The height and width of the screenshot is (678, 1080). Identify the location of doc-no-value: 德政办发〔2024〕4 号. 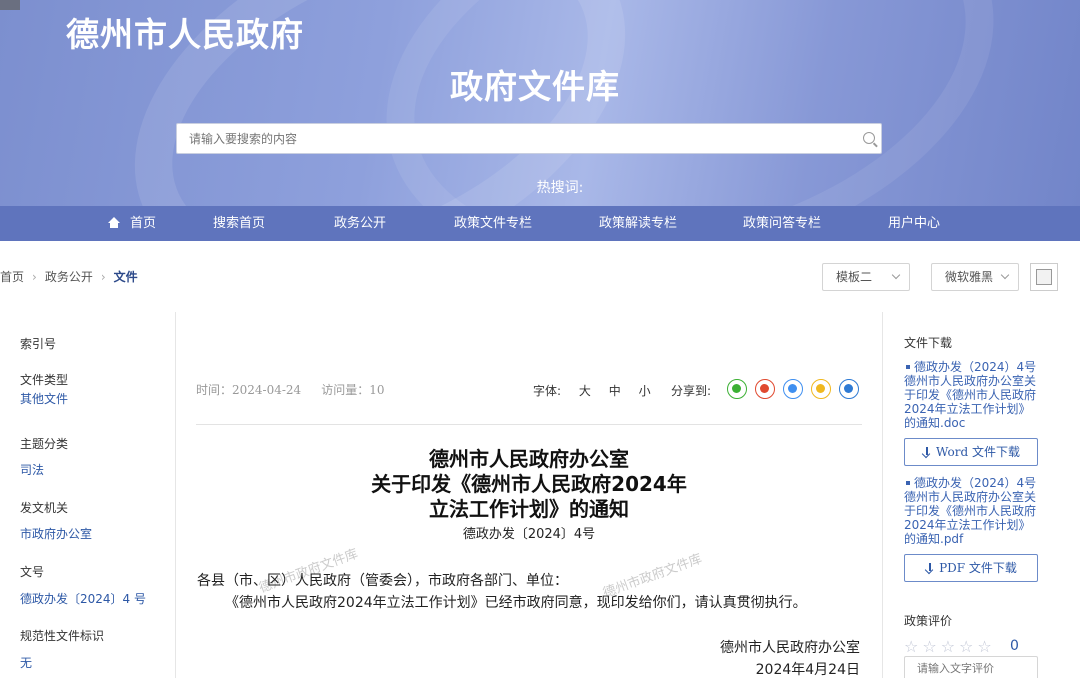
(83, 599).